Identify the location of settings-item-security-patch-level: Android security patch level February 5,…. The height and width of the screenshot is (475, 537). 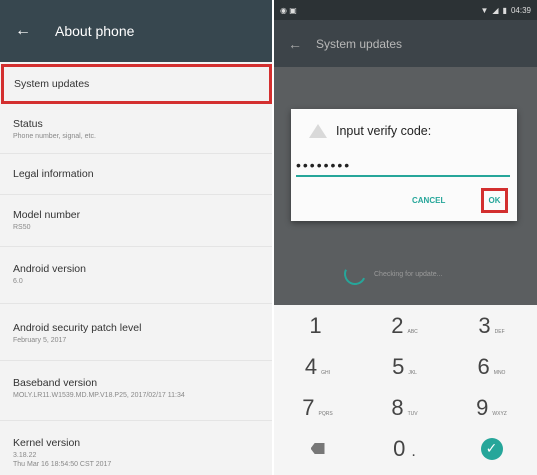
(136, 332).